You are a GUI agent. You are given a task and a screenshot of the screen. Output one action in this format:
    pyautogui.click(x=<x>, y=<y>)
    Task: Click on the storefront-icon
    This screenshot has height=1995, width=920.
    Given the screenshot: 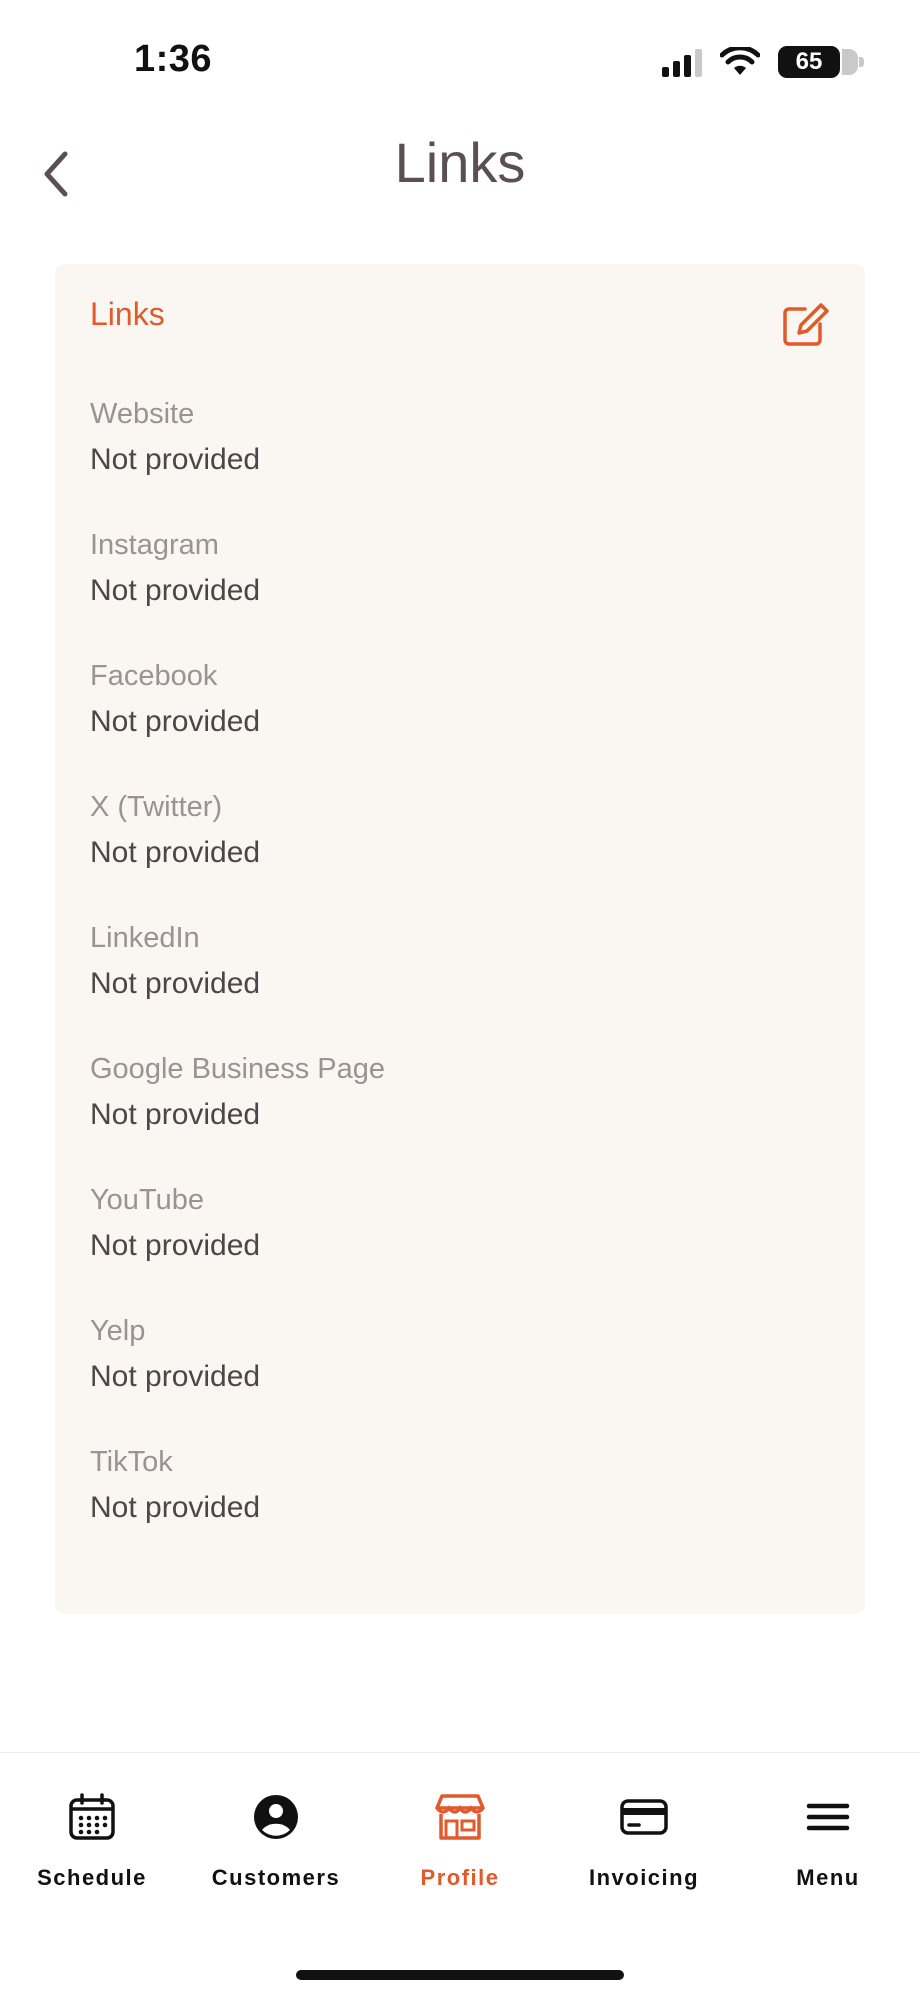 What is the action you would take?
    pyautogui.click(x=460, y=1817)
    